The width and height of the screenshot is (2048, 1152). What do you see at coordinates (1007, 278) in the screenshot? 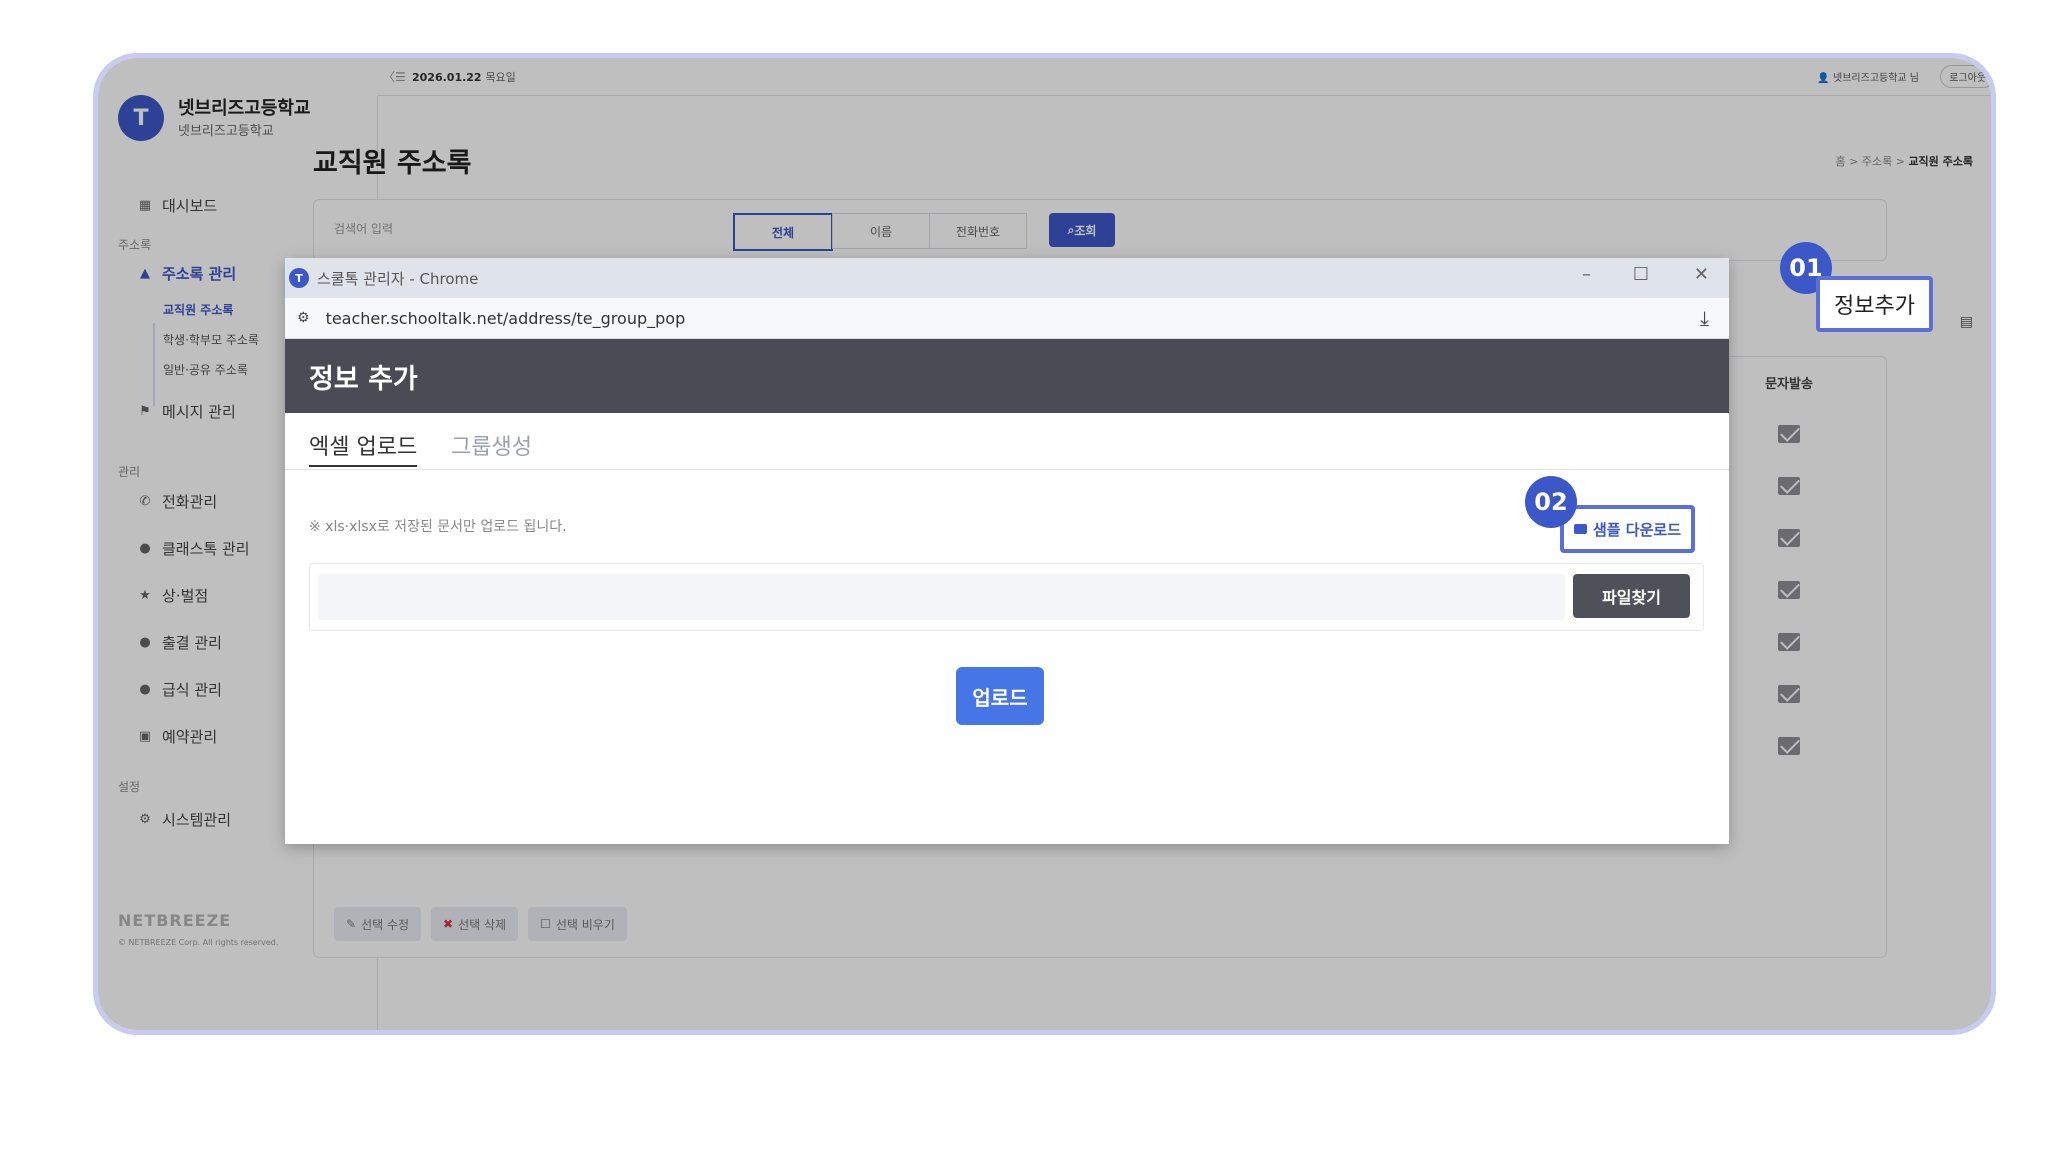
I see `chrome-title-bar: T 스쿨톡 관리자 - Chrome – ☐ ✕` at bounding box center [1007, 278].